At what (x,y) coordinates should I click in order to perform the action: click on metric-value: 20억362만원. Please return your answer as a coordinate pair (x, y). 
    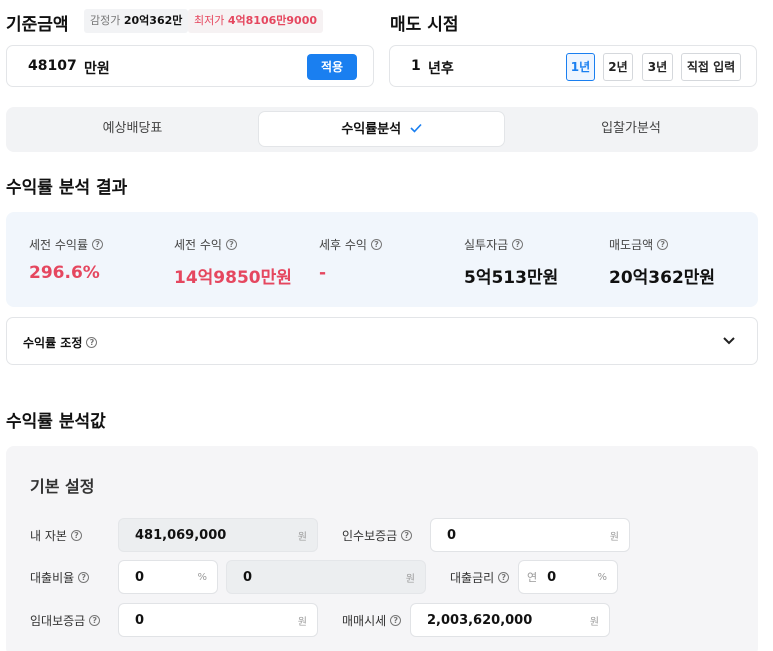
    Looking at the image, I should click on (662, 278).